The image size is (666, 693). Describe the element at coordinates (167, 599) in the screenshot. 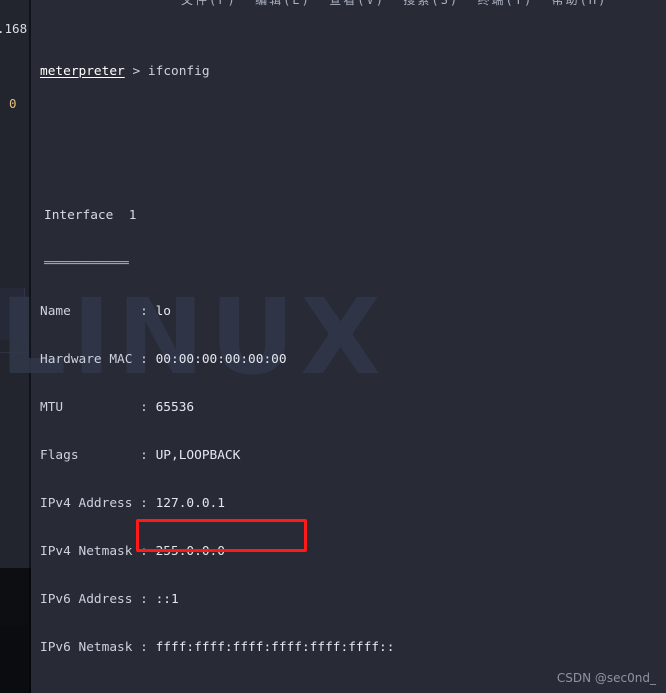

I see `field-value: ::1` at that location.